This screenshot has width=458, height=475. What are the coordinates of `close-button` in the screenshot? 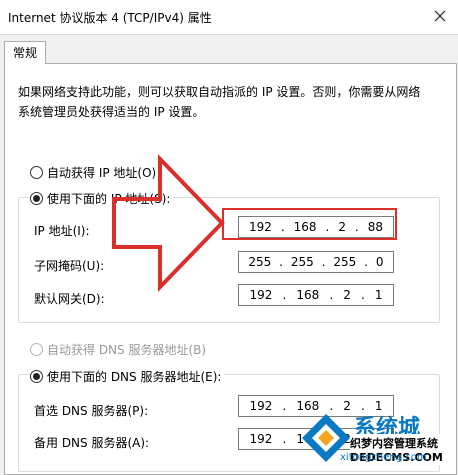 It's located at (440, 16).